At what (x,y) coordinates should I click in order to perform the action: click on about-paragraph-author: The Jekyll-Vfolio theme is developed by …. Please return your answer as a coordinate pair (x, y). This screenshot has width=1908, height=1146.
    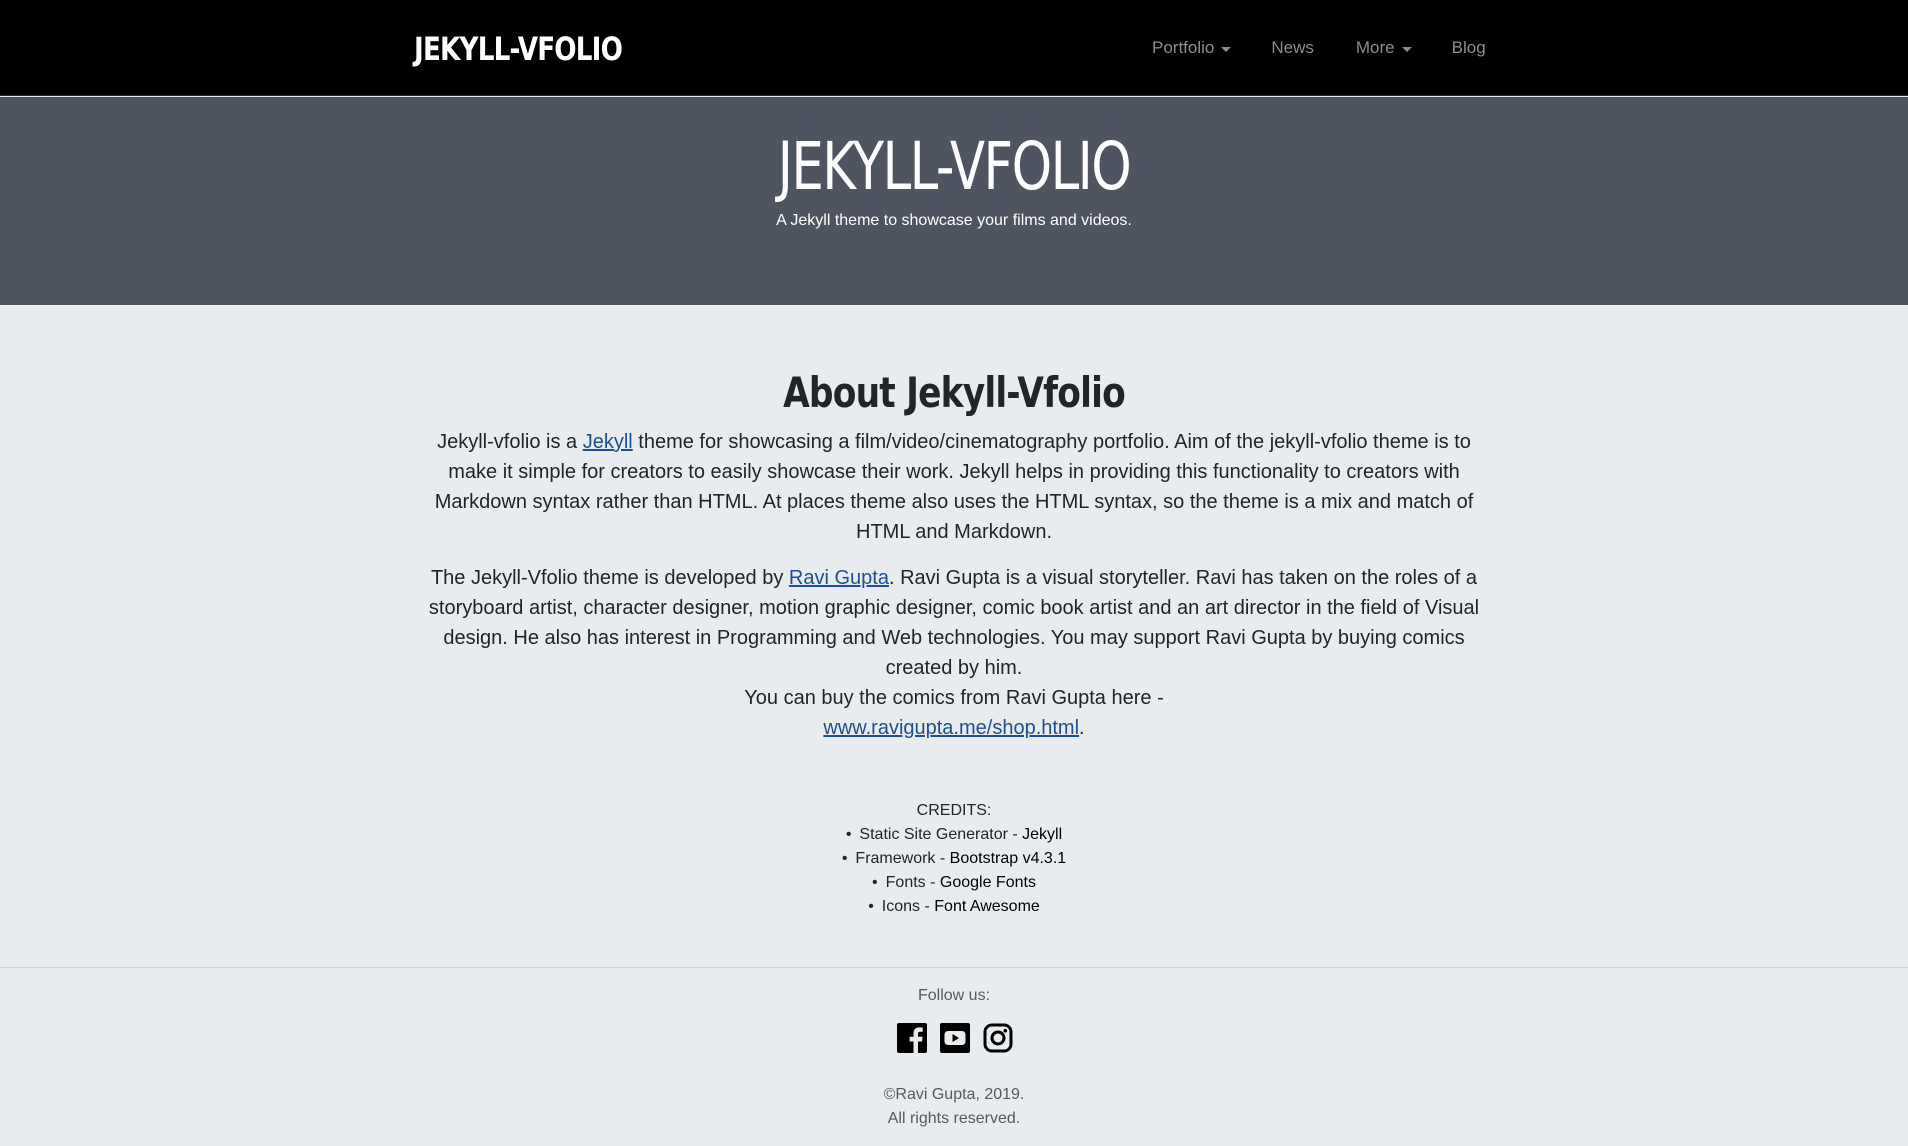
    Looking at the image, I should click on (954, 653).